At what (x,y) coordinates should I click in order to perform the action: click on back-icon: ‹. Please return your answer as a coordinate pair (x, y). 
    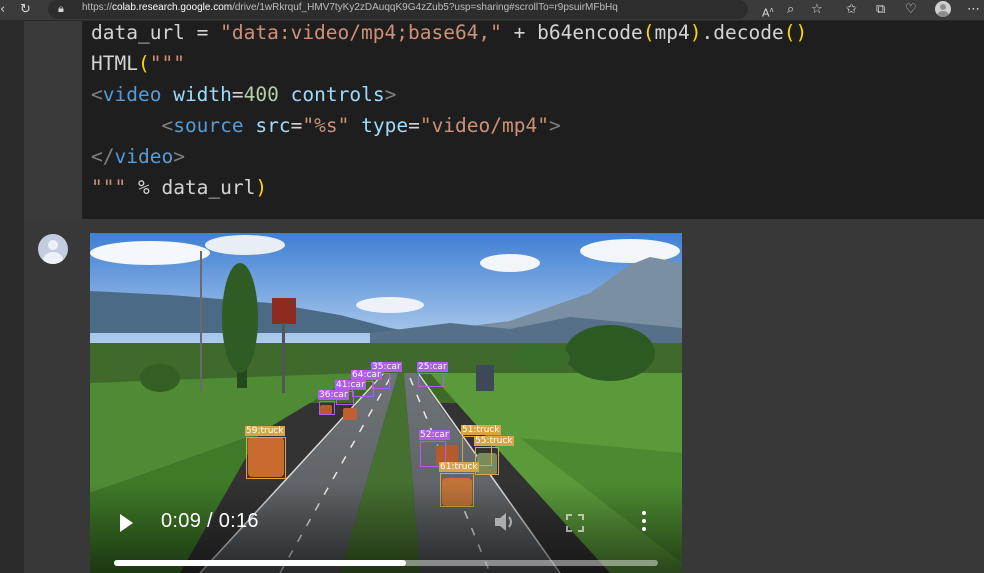
    Looking at the image, I should click on (2, 10).